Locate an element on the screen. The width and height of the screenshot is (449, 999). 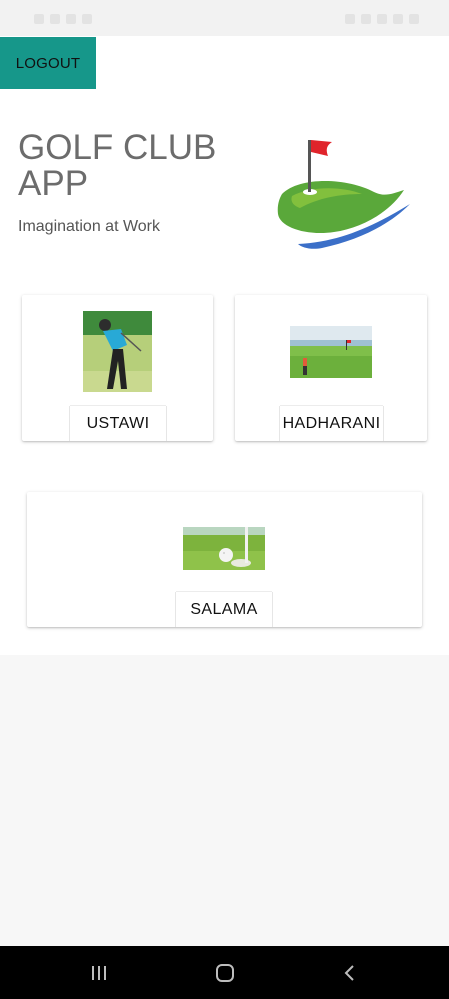
golfer-swing-photo is located at coordinates (117, 351).